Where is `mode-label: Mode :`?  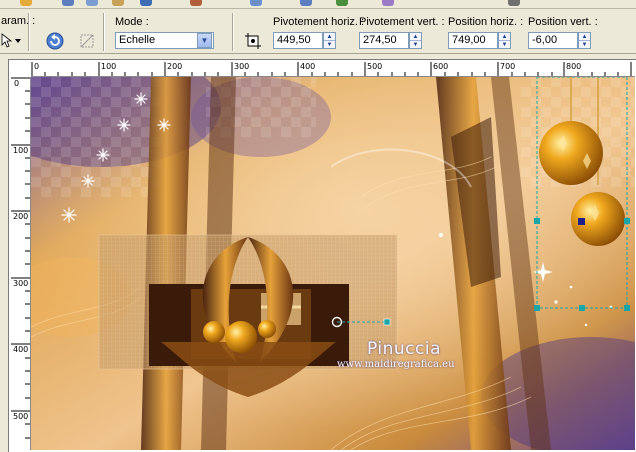
mode-label: Mode : is located at coordinates (132, 22).